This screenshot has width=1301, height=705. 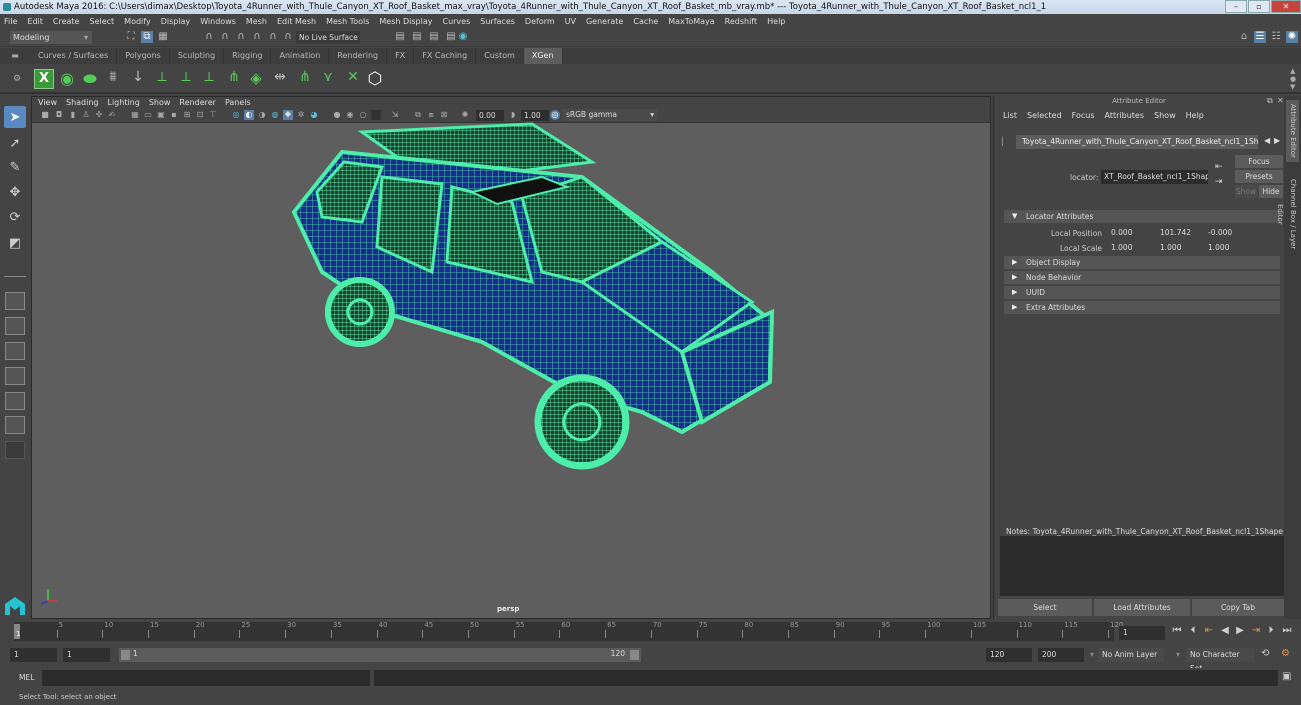 What do you see at coordinates (131, 37) in the screenshot?
I see `select-hierarchy-icon: ⛶` at bounding box center [131, 37].